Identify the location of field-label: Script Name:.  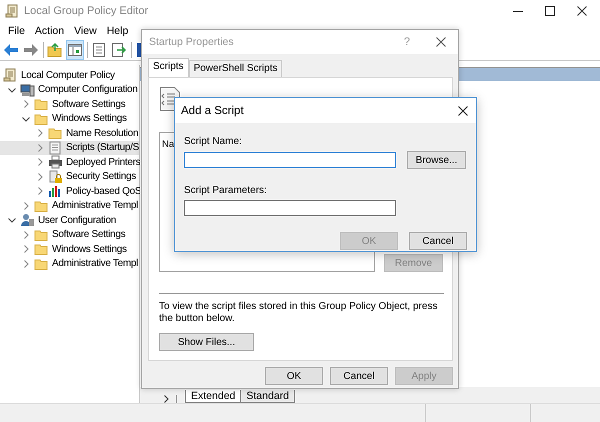
(213, 141).